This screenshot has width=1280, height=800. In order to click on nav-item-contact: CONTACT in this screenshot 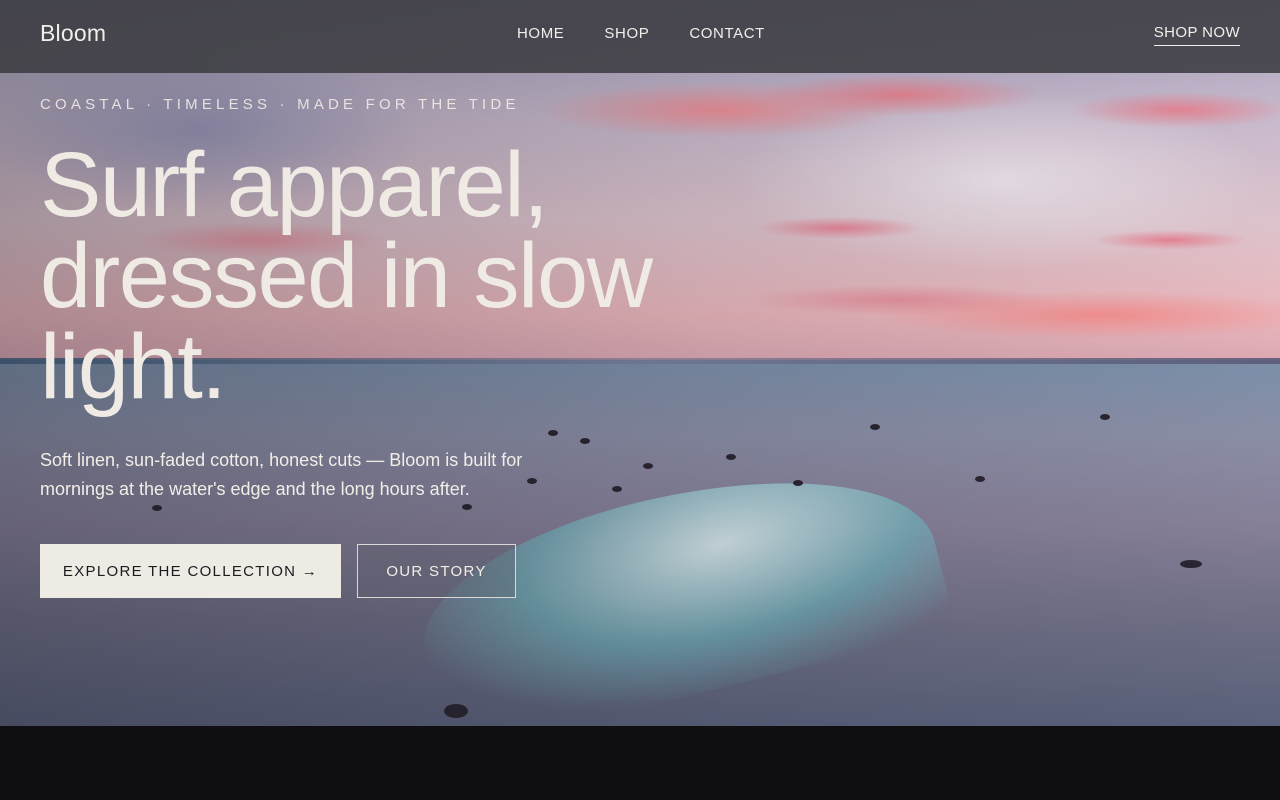, I will do `click(727, 33)`.